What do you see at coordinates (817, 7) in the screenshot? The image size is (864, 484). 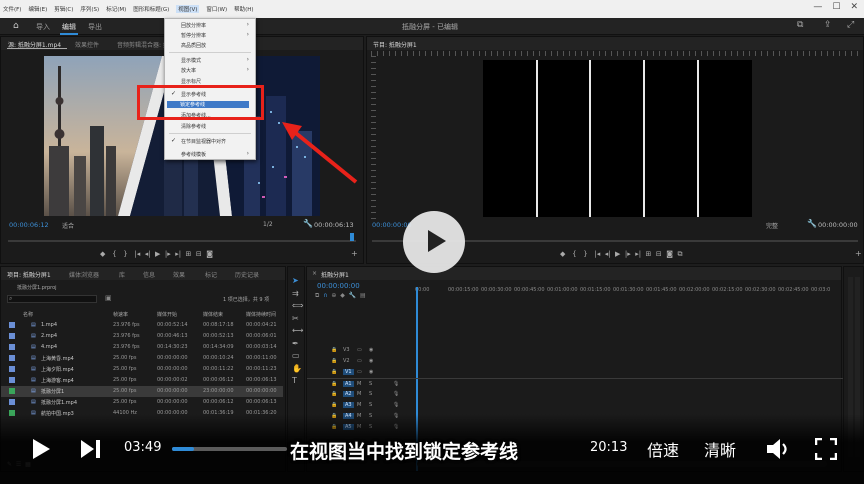 I see `minimize-icon: —` at bounding box center [817, 7].